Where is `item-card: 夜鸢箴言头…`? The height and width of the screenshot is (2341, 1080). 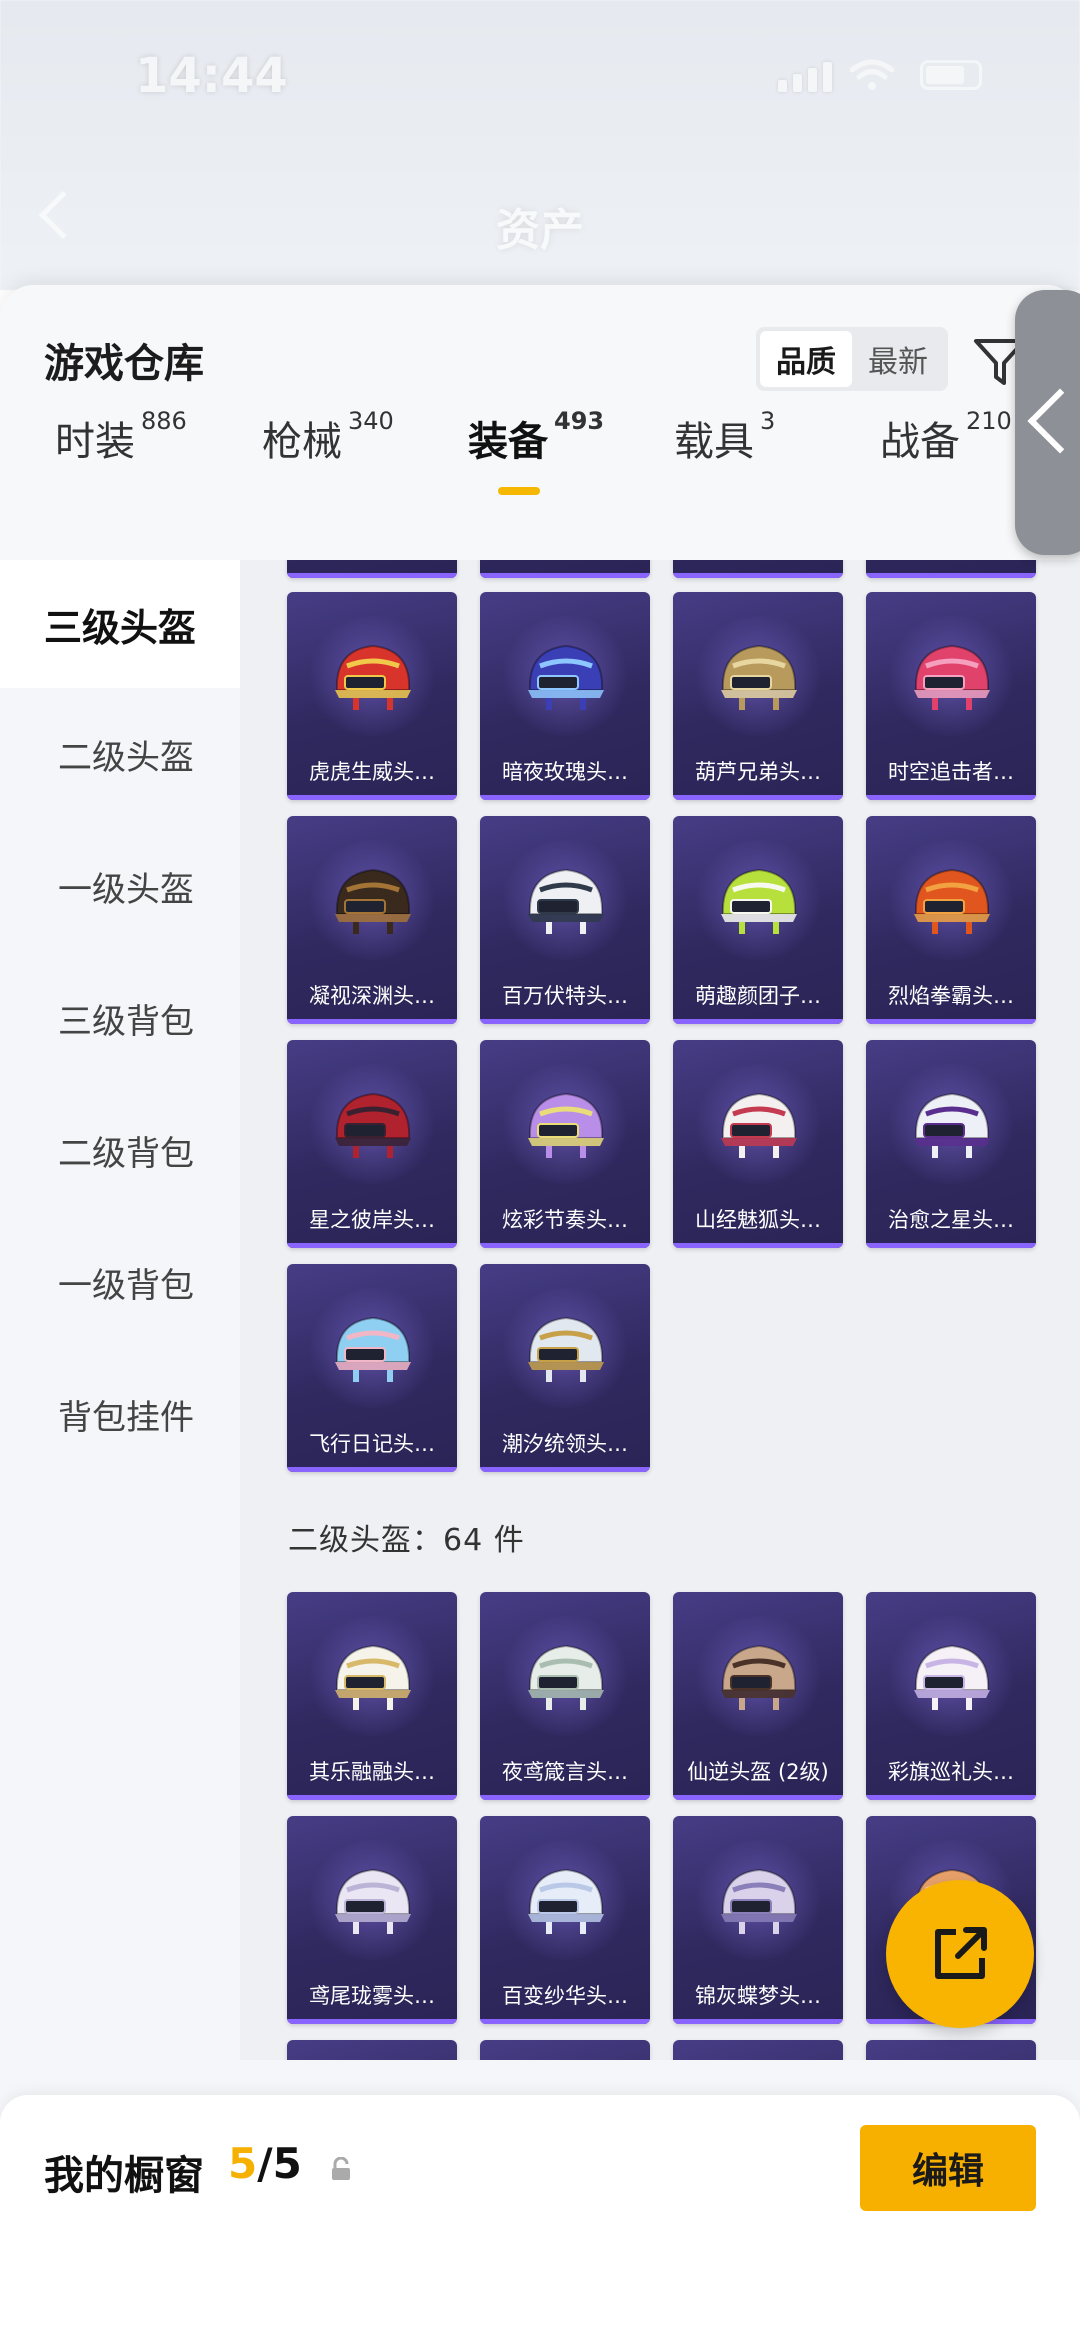 item-card: 夜鸢箴言头… is located at coordinates (565, 1696).